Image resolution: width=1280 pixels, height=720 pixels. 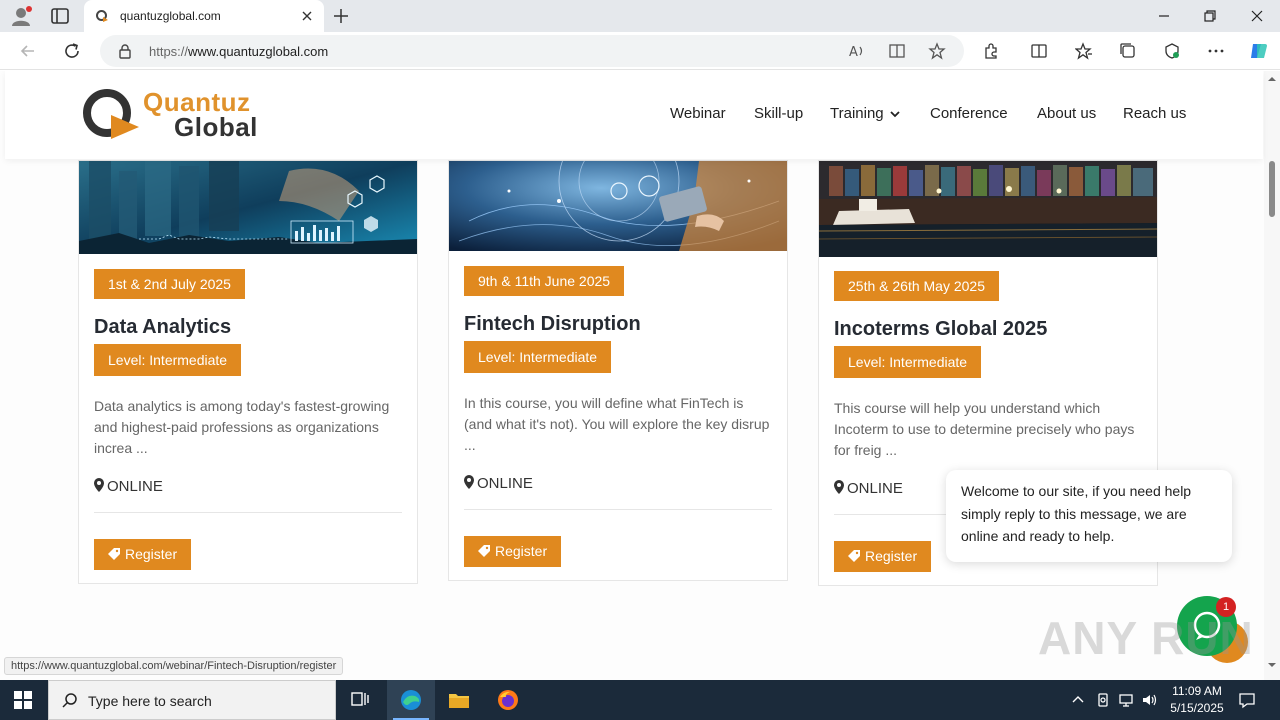 I want to click on copilot-icon, so click(x=1259, y=51).